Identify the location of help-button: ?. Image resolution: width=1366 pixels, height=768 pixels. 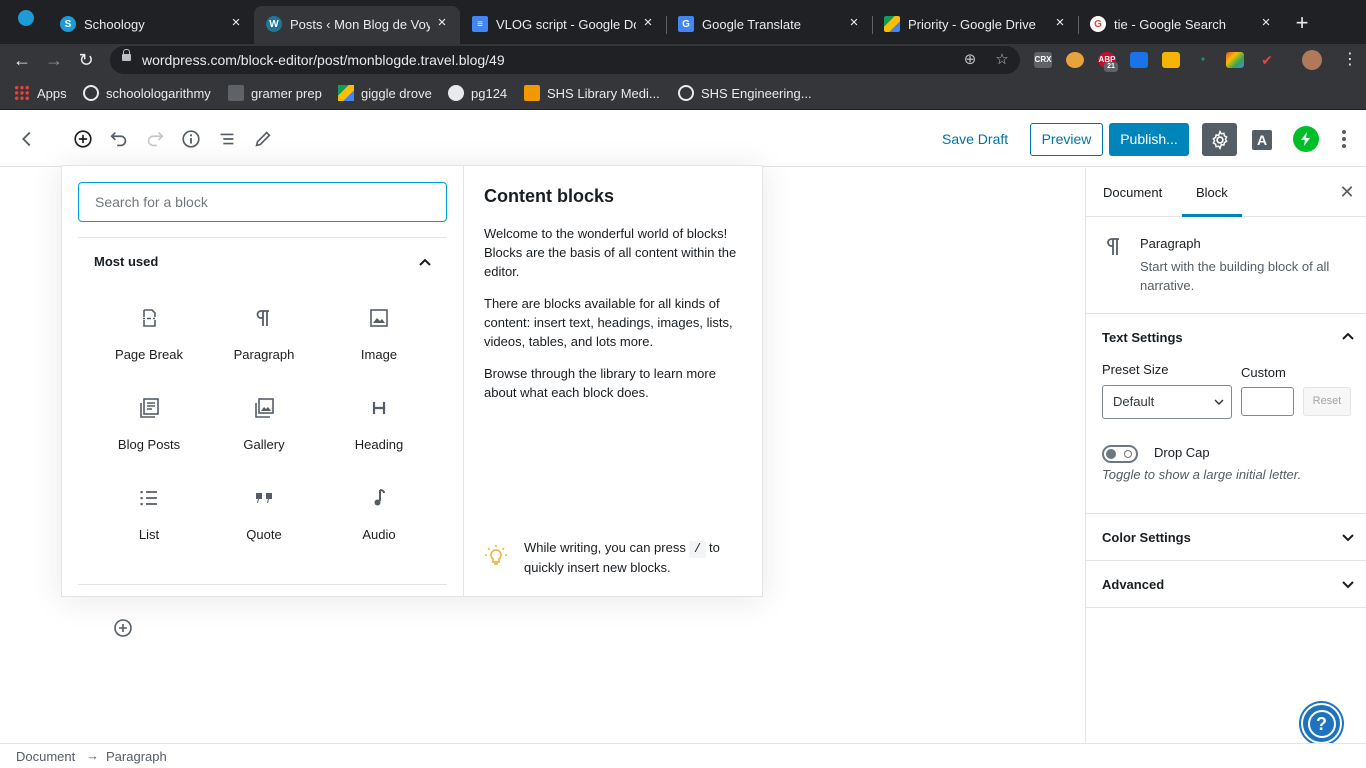
(1321, 723).